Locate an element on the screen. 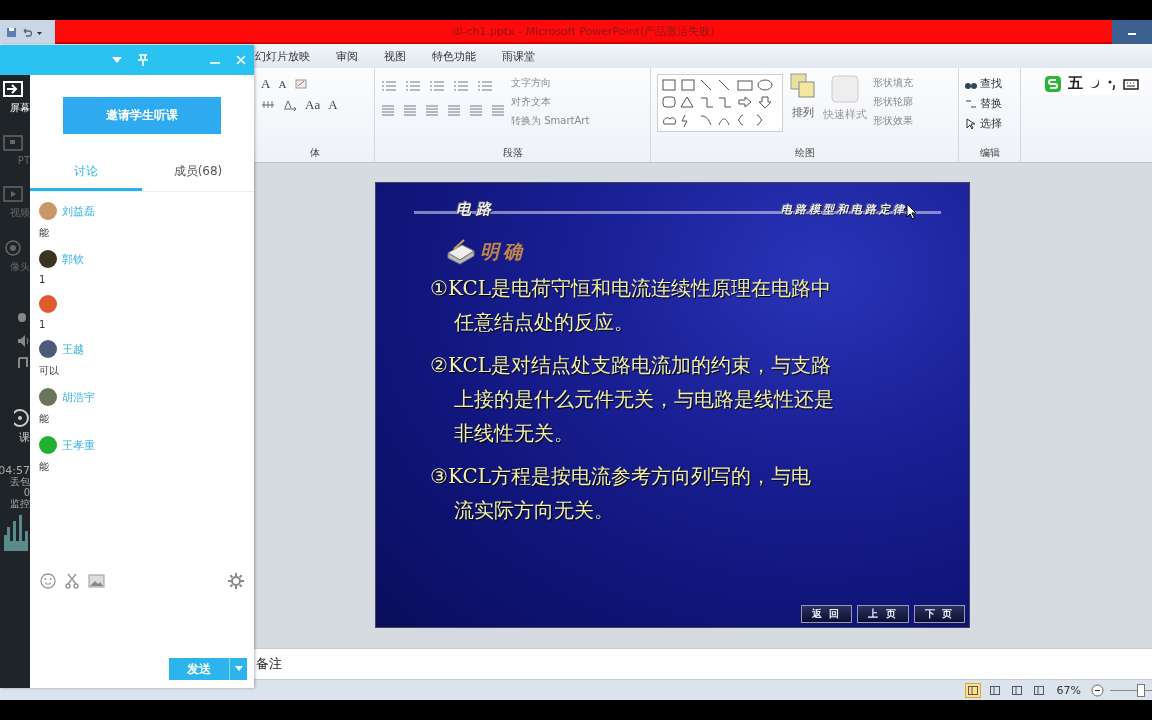 The image size is (1152, 720). slide-paragraph: ②KCL是对结点处支路电流加的约束，与支路 上接的是什么元件无关，与电路是线性还是 非线性无关。 is located at coordinates (632, 399).